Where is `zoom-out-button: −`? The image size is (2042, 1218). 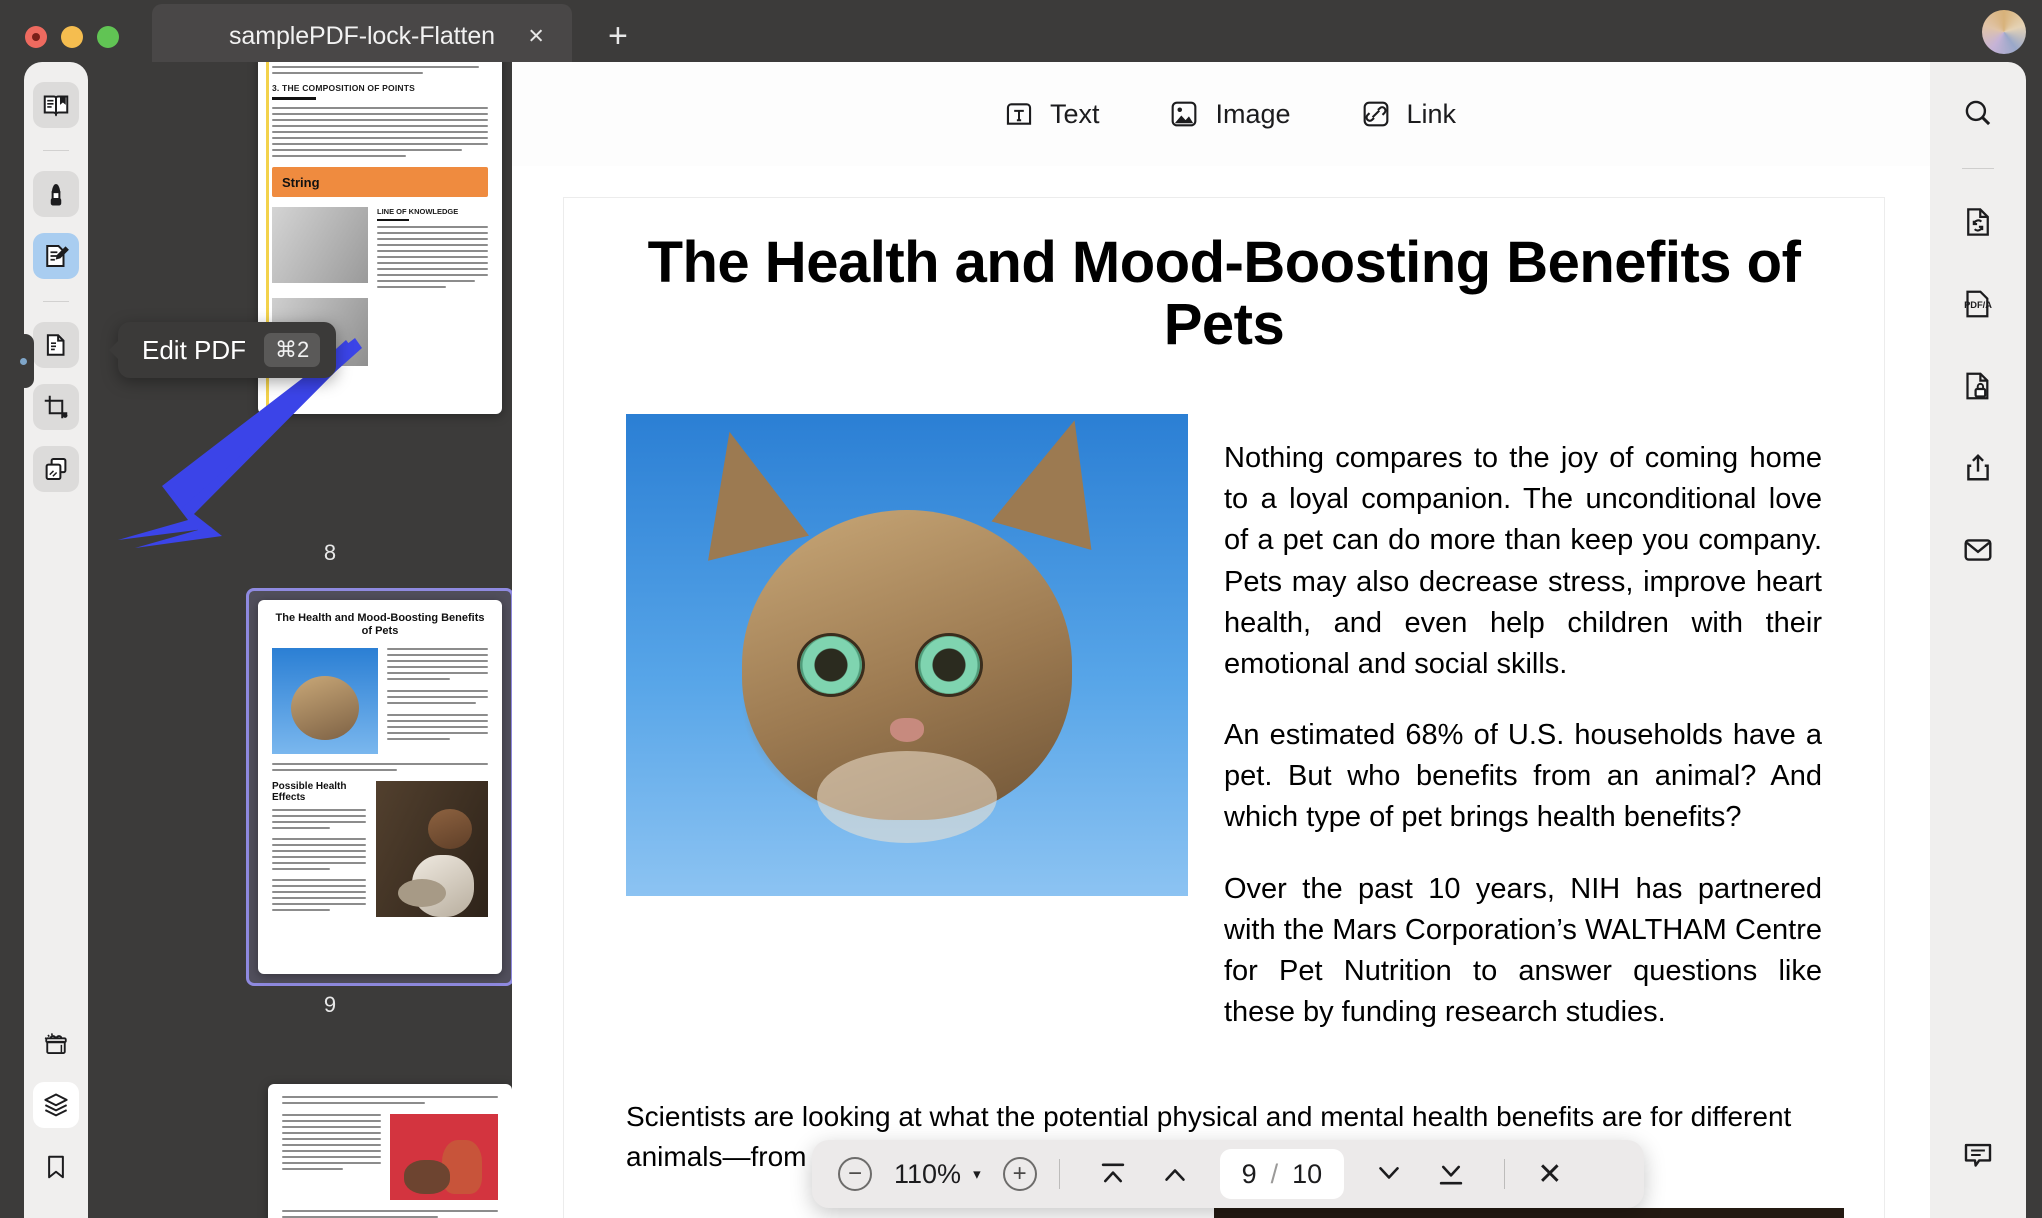
zoom-out-button: − is located at coordinates (855, 1174).